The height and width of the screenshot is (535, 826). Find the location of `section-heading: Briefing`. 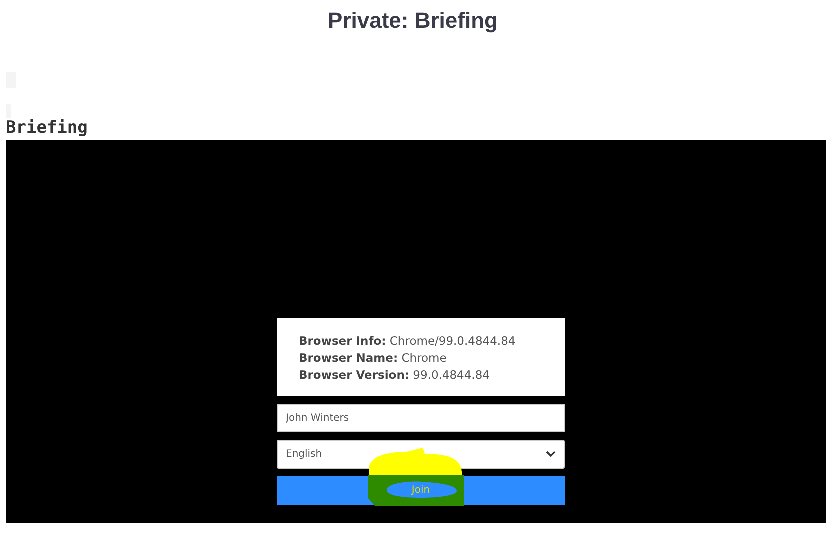

section-heading: Briefing is located at coordinates (47, 128).